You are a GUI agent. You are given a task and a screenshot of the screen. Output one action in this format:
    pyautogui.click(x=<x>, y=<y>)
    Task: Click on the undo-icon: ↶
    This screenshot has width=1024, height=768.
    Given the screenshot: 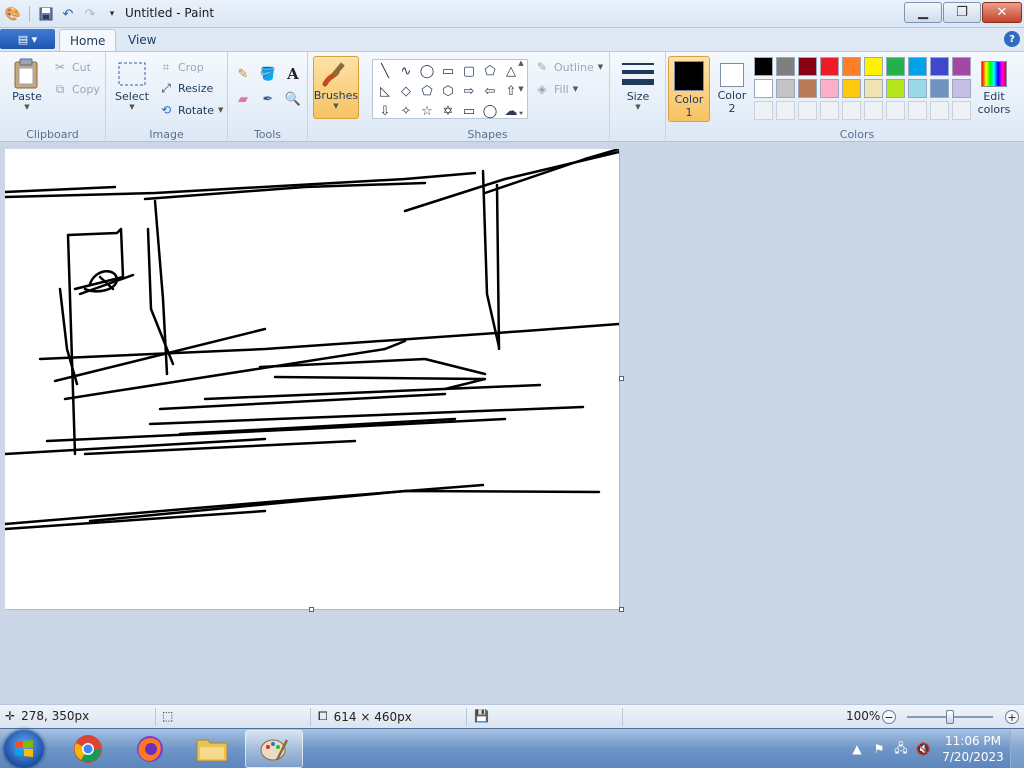 What is the action you would take?
    pyautogui.click(x=68, y=14)
    